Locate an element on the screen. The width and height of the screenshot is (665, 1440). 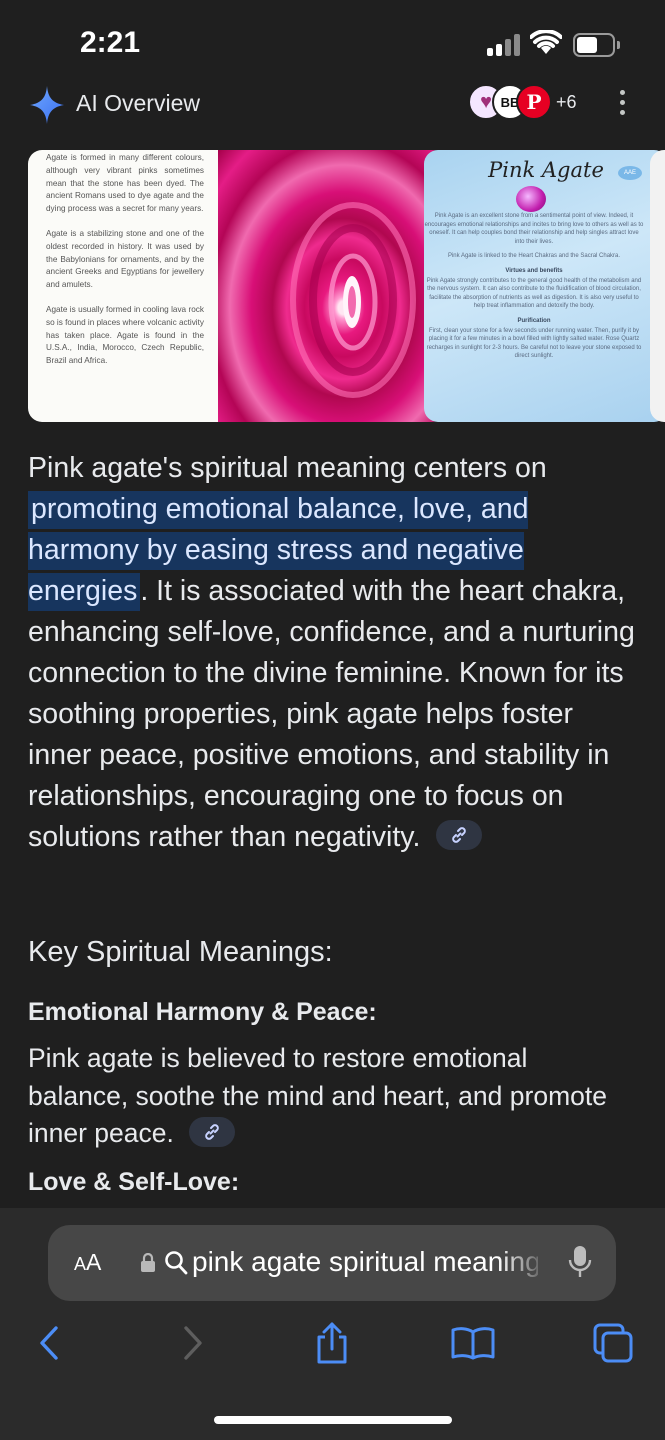
book-icon is located at coordinates (473, 1343).